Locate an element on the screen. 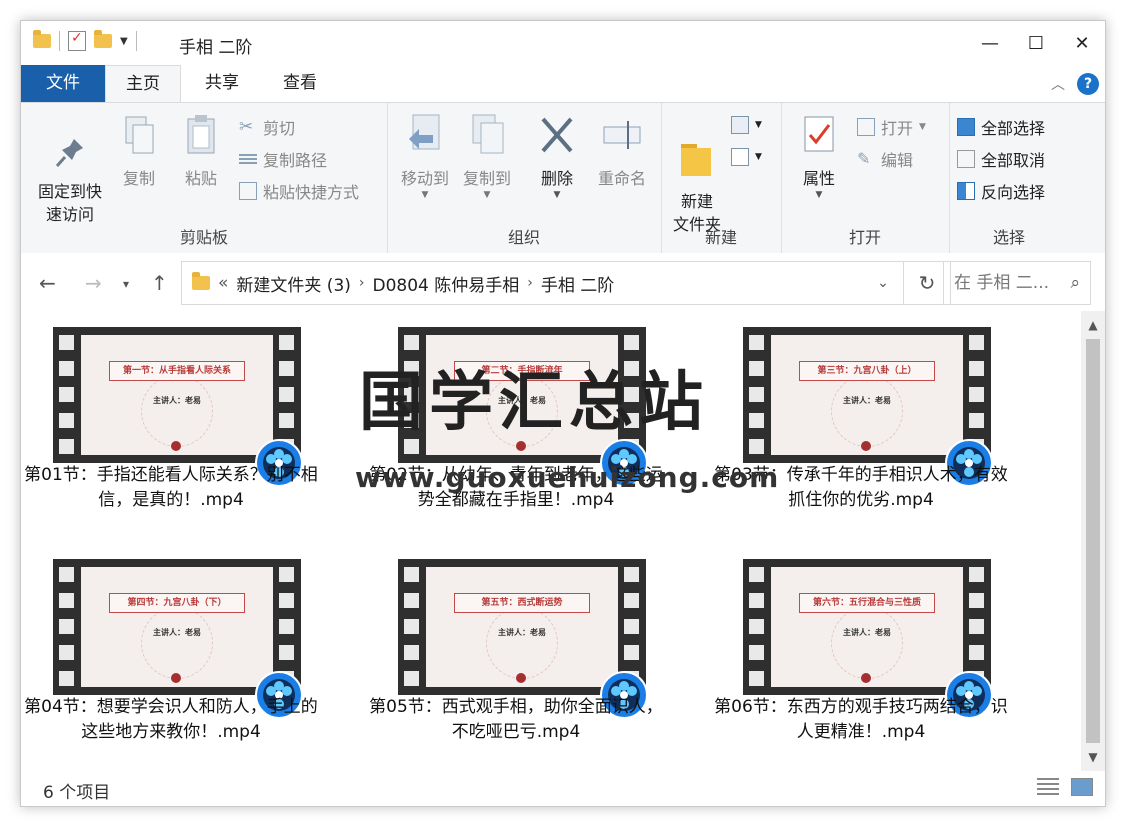 This screenshot has width=1124, height=825. customize-toolbar-dropdown-icon: ▼ is located at coordinates (124, 41).